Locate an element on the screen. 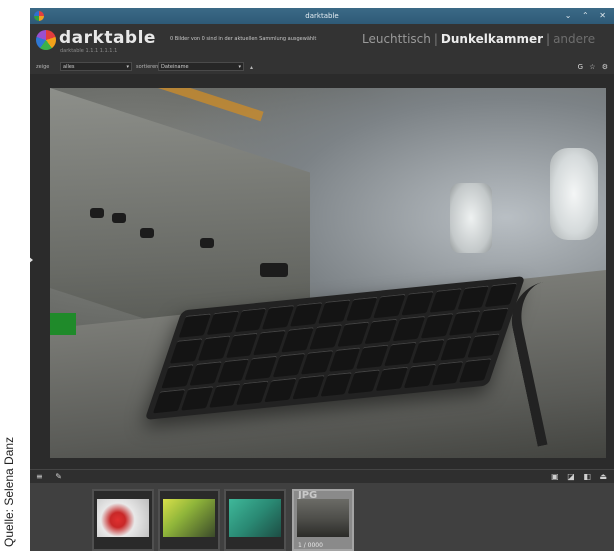 Image resolution: width=614 pixels, height=551 pixels. filmstrip: JPG 1 / 0000 is located at coordinates (322, 517).